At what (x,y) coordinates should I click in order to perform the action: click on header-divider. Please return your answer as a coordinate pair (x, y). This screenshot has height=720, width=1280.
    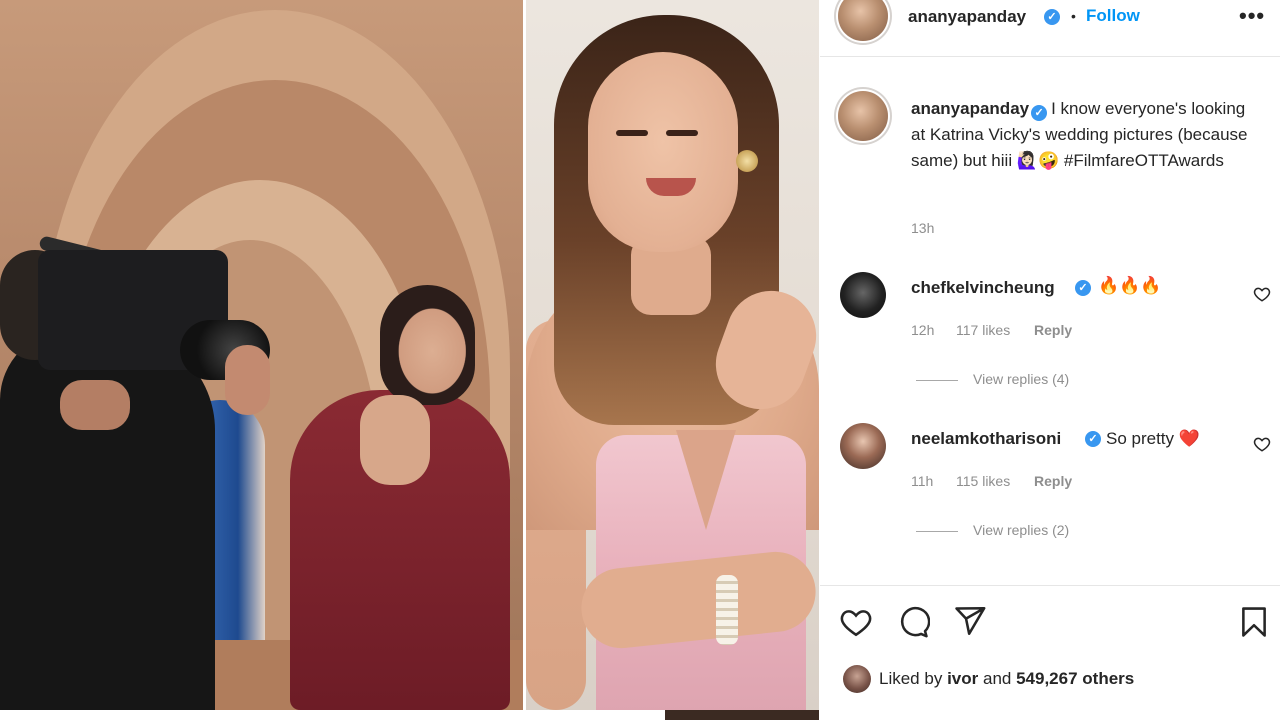
    Looking at the image, I should click on (1050, 56).